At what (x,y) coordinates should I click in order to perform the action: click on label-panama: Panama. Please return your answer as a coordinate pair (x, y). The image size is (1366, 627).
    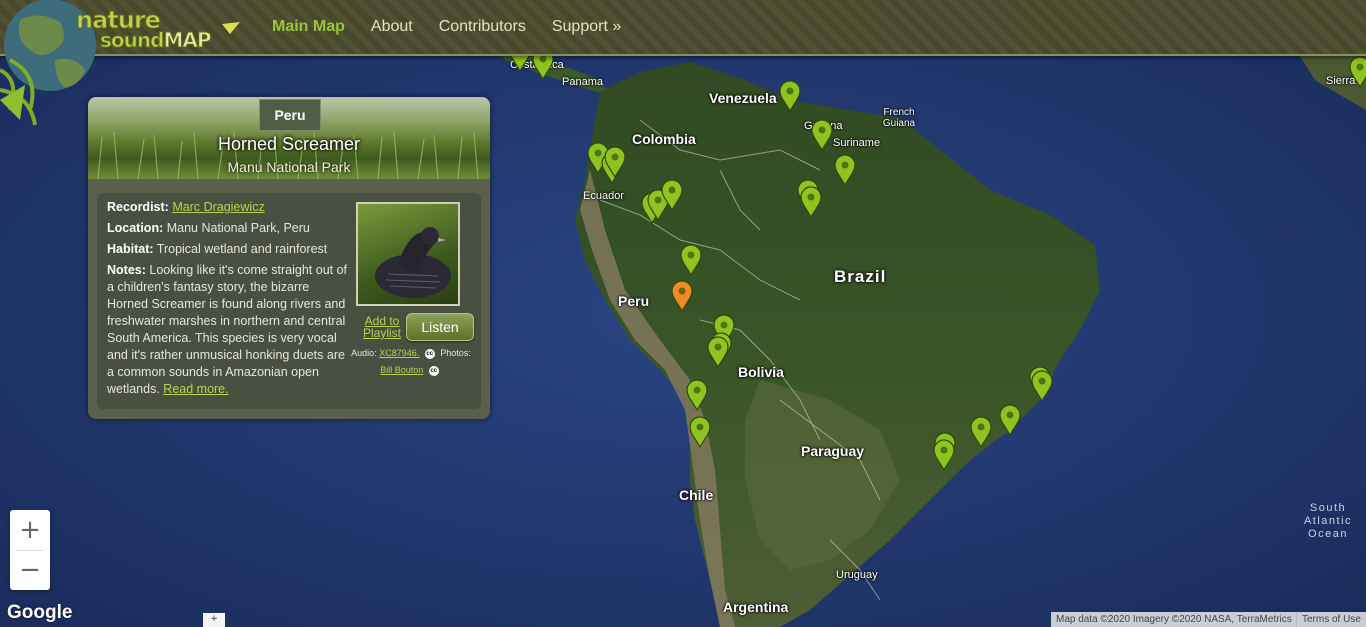
    Looking at the image, I should click on (582, 82).